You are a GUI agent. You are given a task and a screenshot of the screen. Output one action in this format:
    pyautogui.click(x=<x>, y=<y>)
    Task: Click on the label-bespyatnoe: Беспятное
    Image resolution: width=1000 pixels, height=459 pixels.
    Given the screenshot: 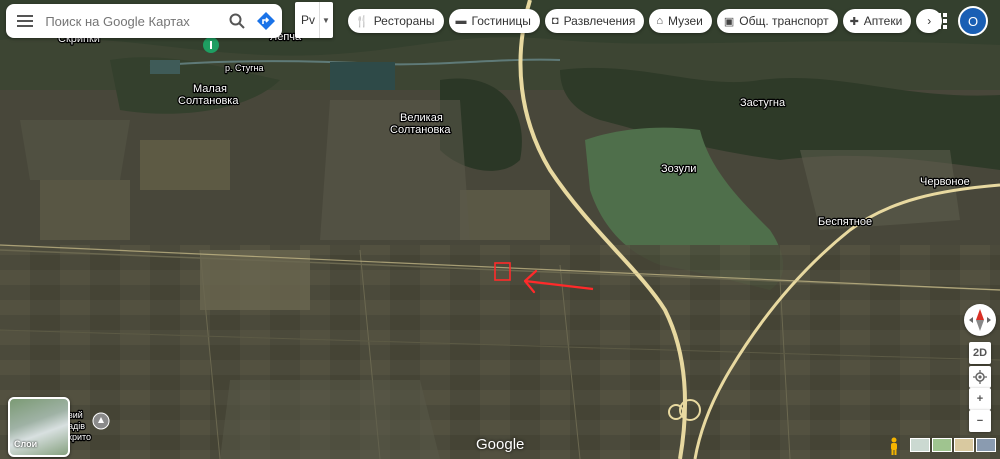 What is the action you would take?
    pyautogui.click(x=845, y=222)
    